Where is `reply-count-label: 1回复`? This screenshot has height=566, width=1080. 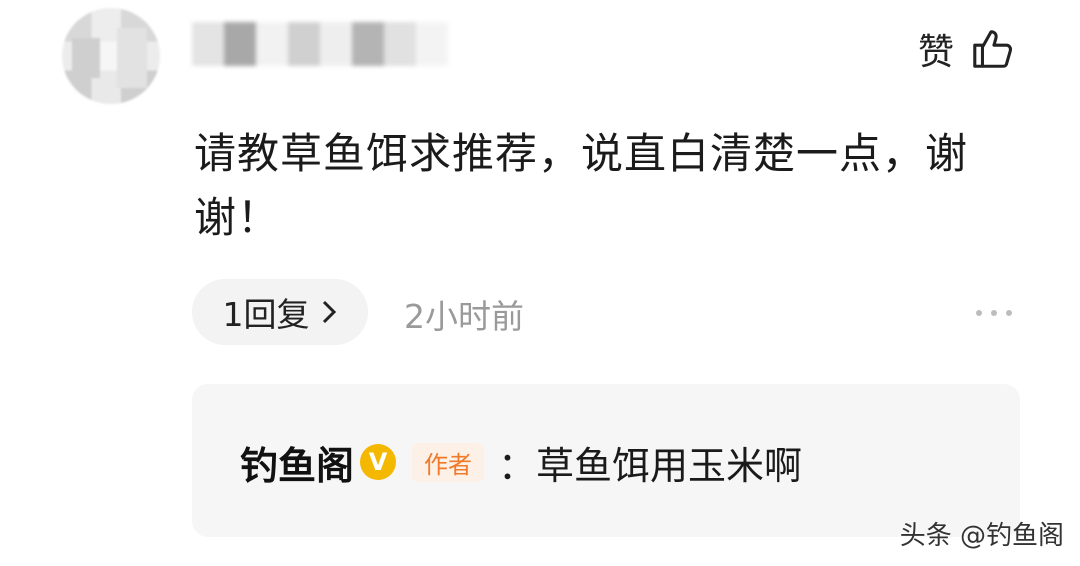 reply-count-label: 1回复 is located at coordinates (266, 314).